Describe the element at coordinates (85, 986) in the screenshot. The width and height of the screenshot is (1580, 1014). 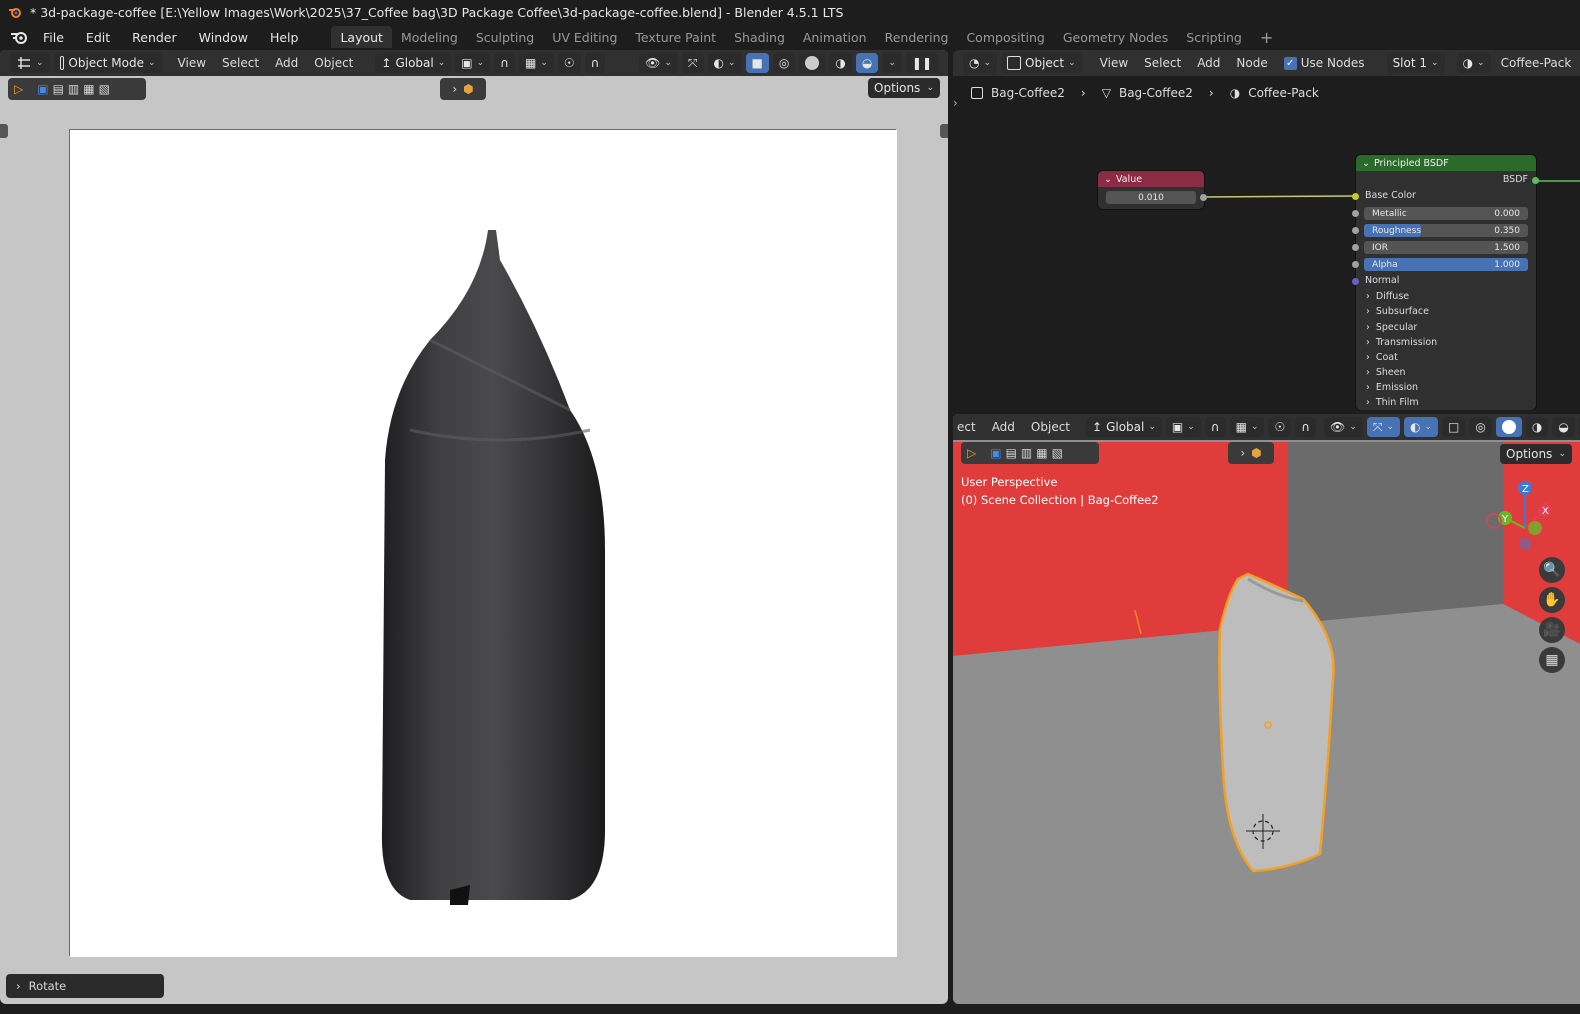
I see `operator-panel: › Rotate` at that location.